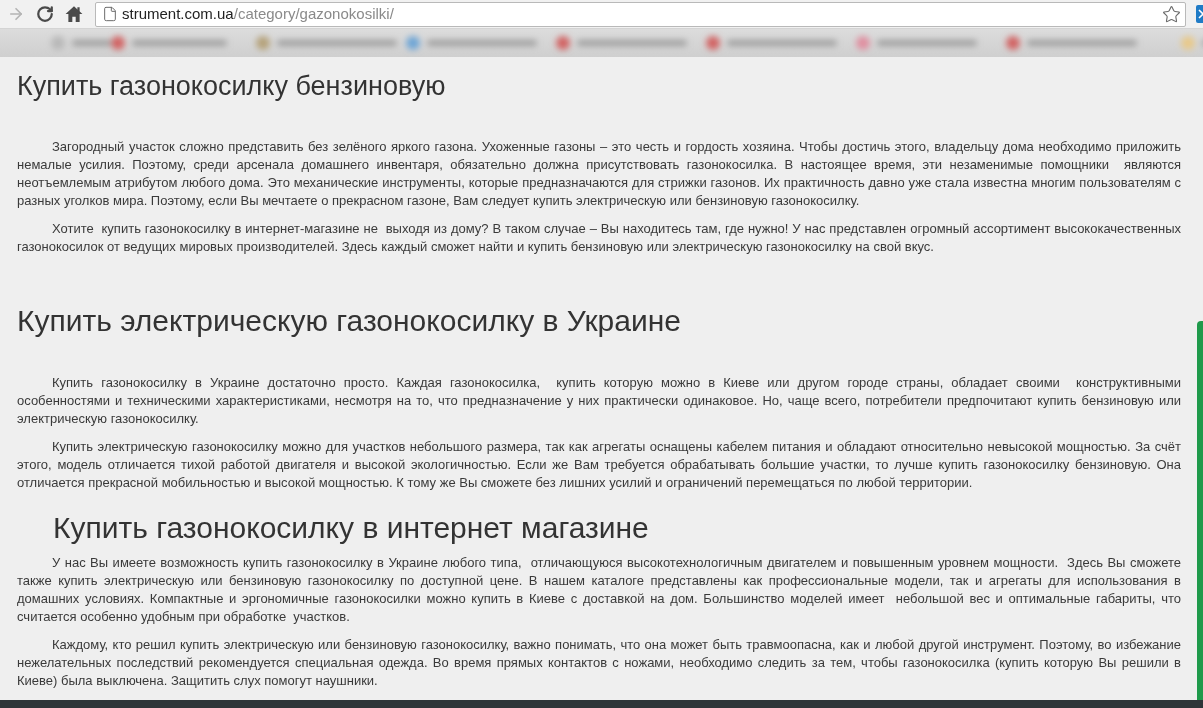  I want to click on body-paragraph: Загородный участок сложно представить без зелёного яркого газона. Ухоженные газоны – это честь и гордость хозяина. Чтобы достичь этого, владельцу дома необходимо приложить немалые усилия. Поэтому, среди арсенала домашнего инвентаря, обязательно должна присутствовать газонокосилка. В настоящее время, эти незаменимые помощники являются неотъемлемым атрибутом любого дома. Это механические инструменты, которые предназначаются для стрижки газонов. Их практичность давно уже стала известна многим пользователям с разных уголков мира. Поэтому, если Вы мечтаете о прекрасном газоне, Вам следует купить электрическую или бензиновую газонокосилку., so click(599, 174).